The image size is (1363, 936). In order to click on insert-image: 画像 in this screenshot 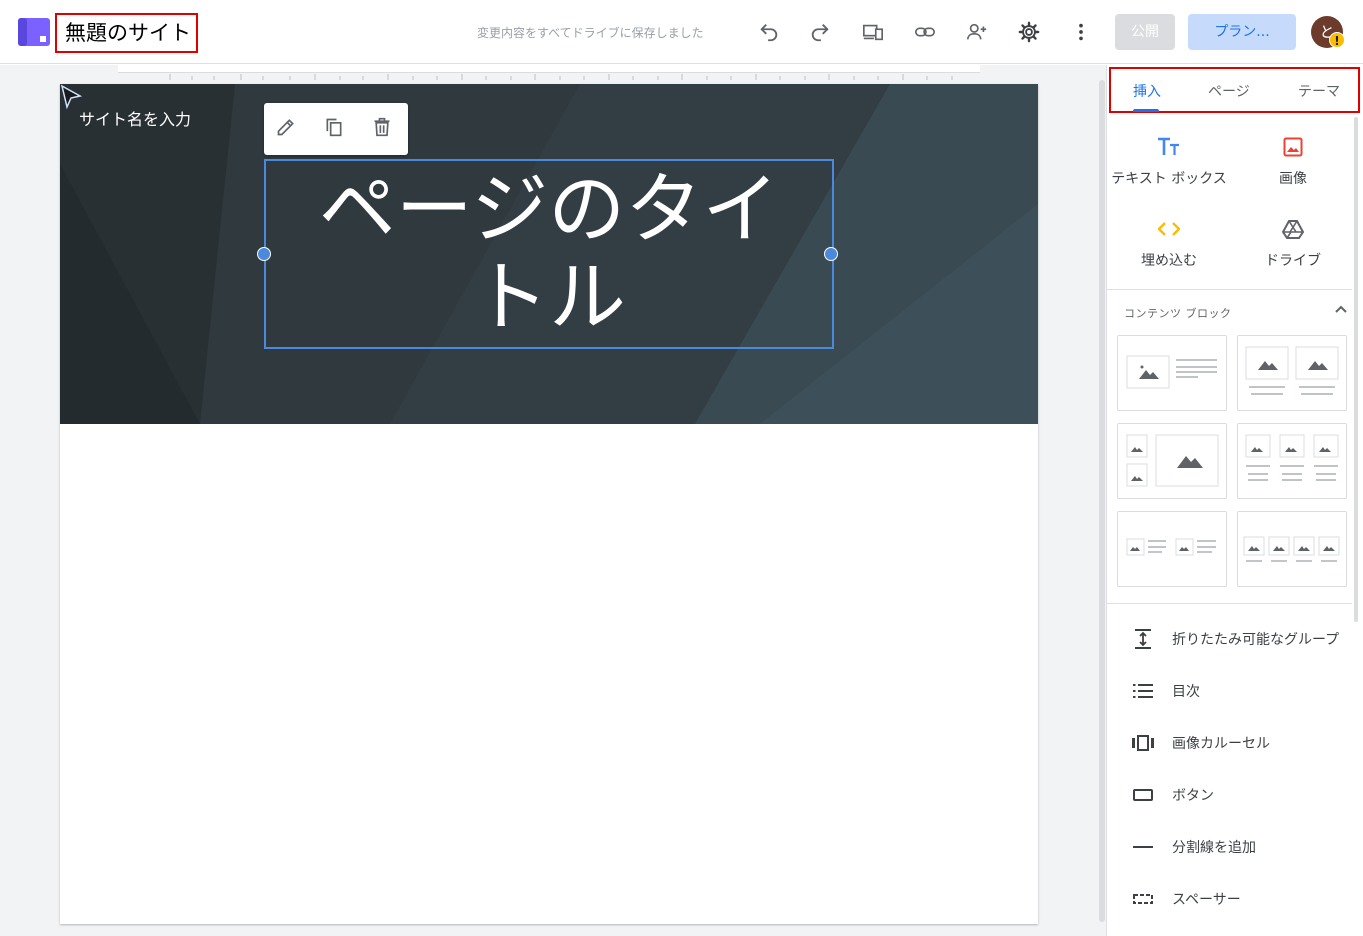, I will do `click(1293, 167)`.